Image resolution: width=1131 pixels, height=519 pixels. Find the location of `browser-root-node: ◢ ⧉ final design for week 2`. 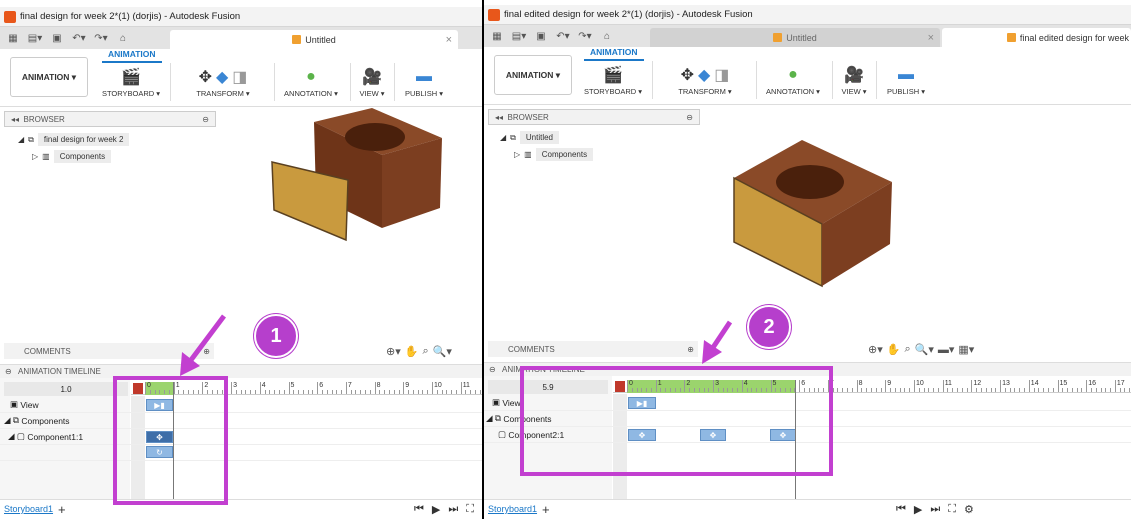

browser-root-node: ◢ ⧉ final design for week 2 is located at coordinates (74, 139).